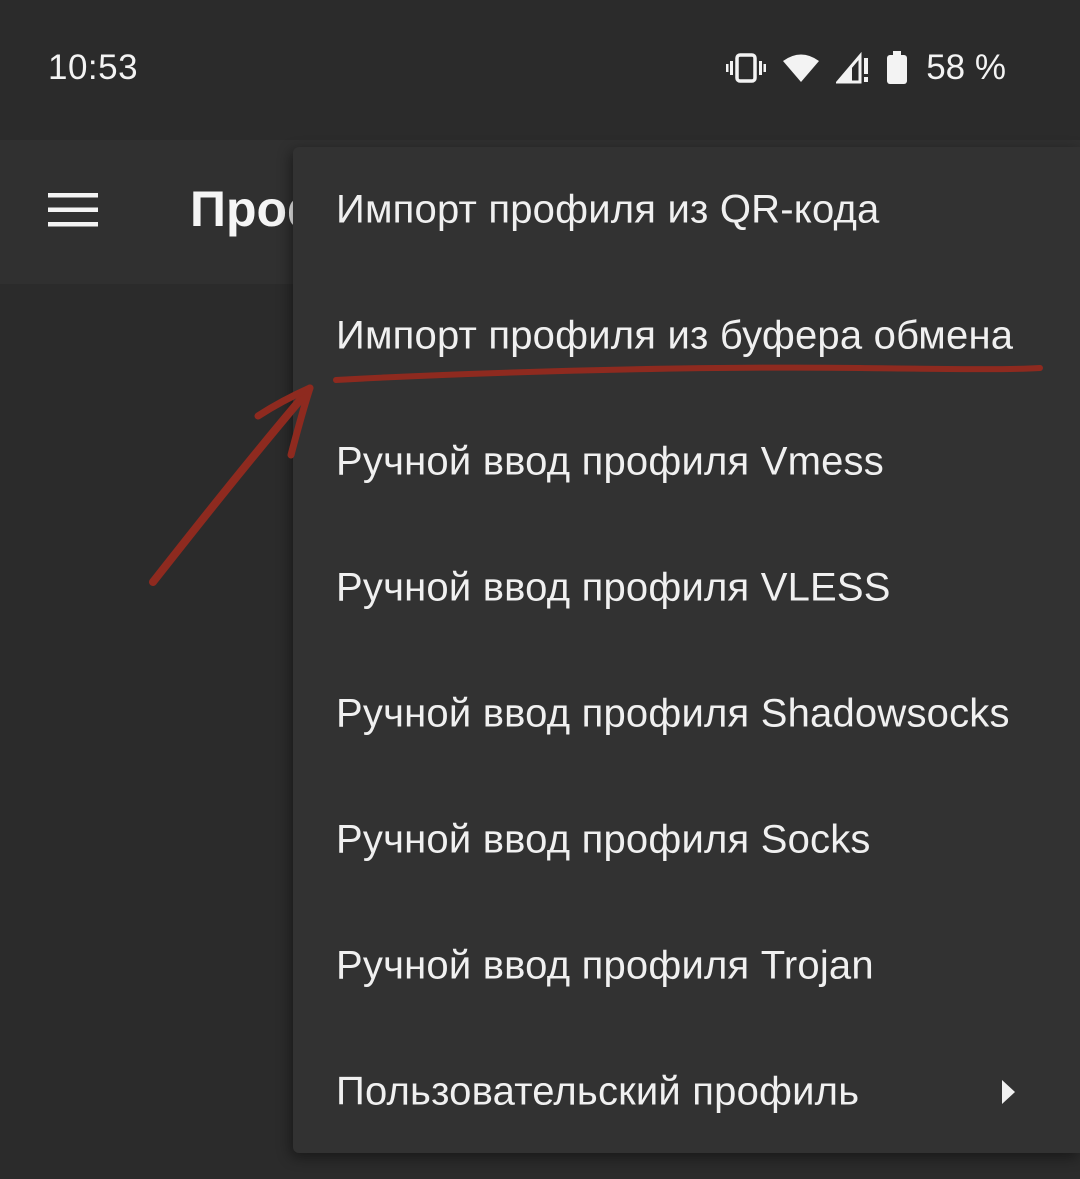 This screenshot has width=1080, height=1179. I want to click on menu-item-manual-trojan: Ручной ввод профиля Trojan, so click(686, 966).